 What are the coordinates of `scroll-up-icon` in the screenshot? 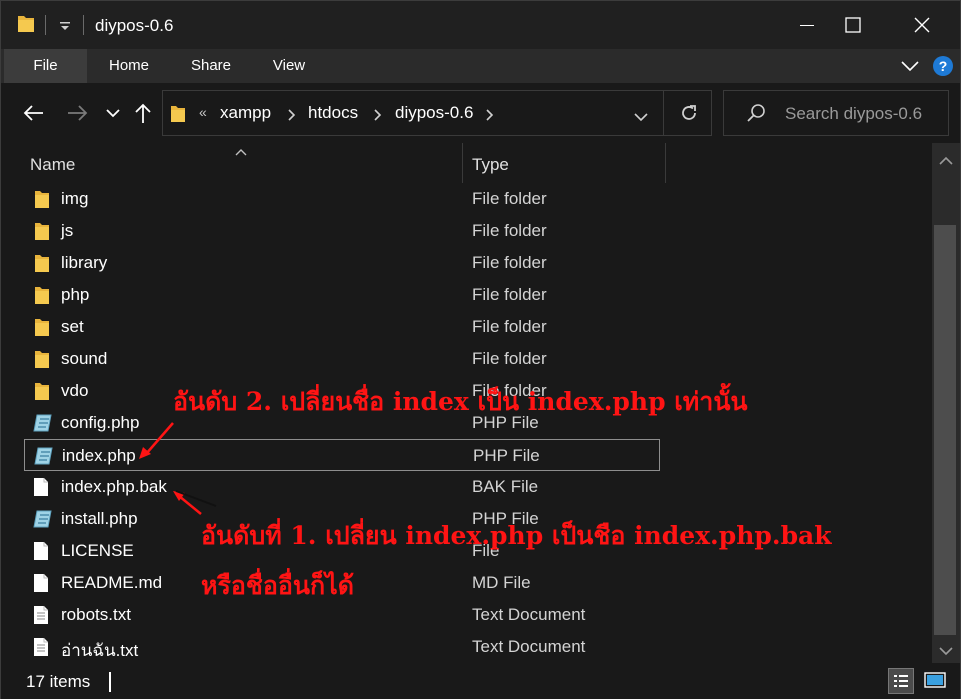 It's located at (946, 162).